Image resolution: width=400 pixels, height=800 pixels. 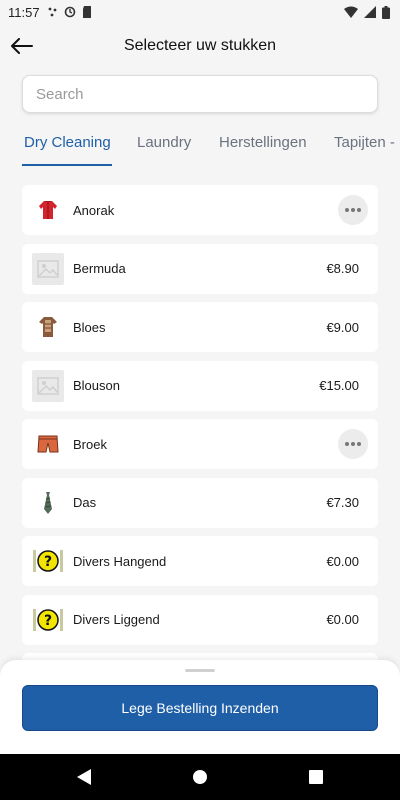 What do you see at coordinates (342, 327) in the screenshot?
I see `item-price: €9.00` at bounding box center [342, 327].